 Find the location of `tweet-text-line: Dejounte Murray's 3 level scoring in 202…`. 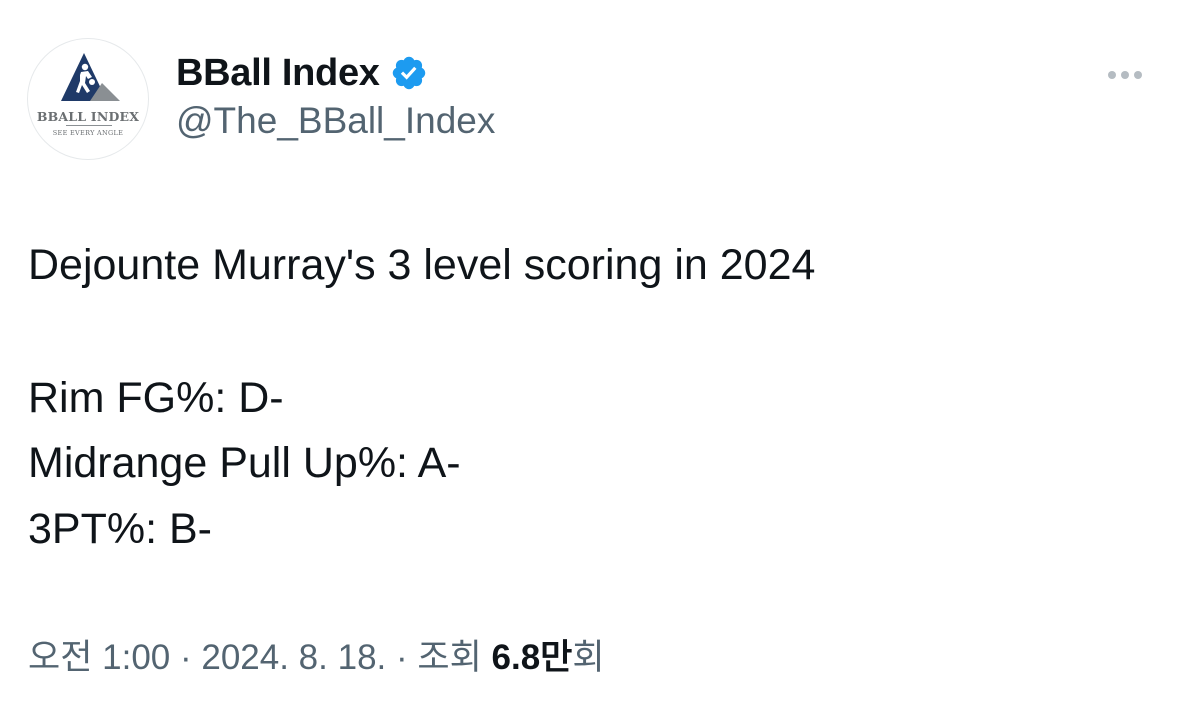

tweet-text-line: Dejounte Murray's 3 level scoring in 202… is located at coordinates (422, 265).